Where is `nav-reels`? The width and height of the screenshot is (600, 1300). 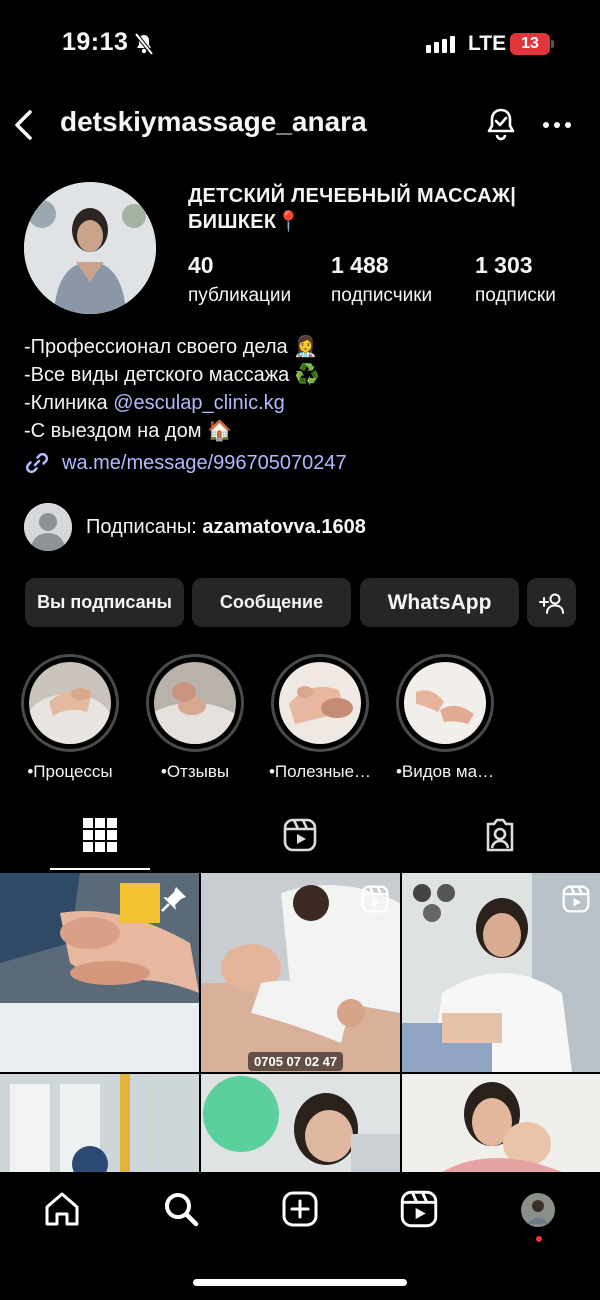 nav-reels is located at coordinates (419, 1211).